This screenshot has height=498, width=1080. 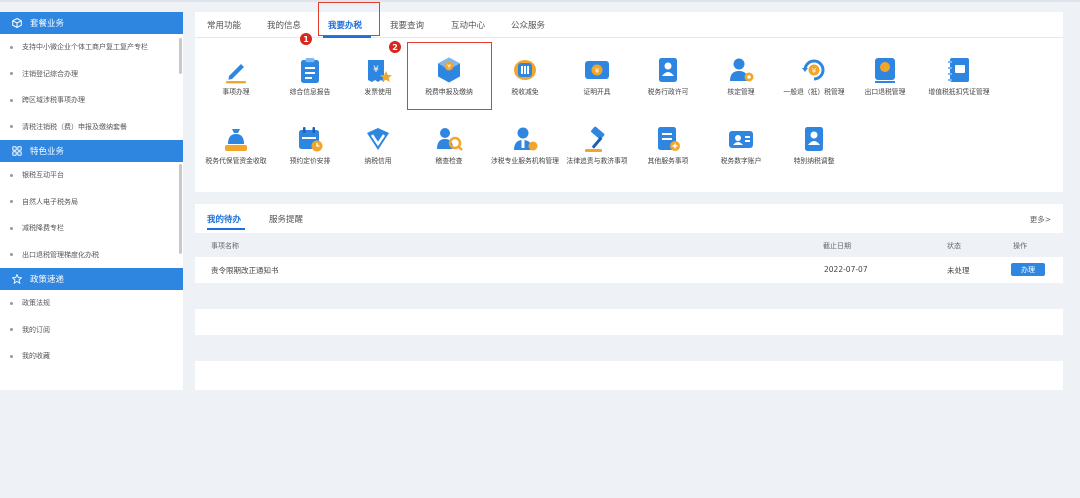 I want to click on annotation-badge-1: 1, so click(x=306, y=39).